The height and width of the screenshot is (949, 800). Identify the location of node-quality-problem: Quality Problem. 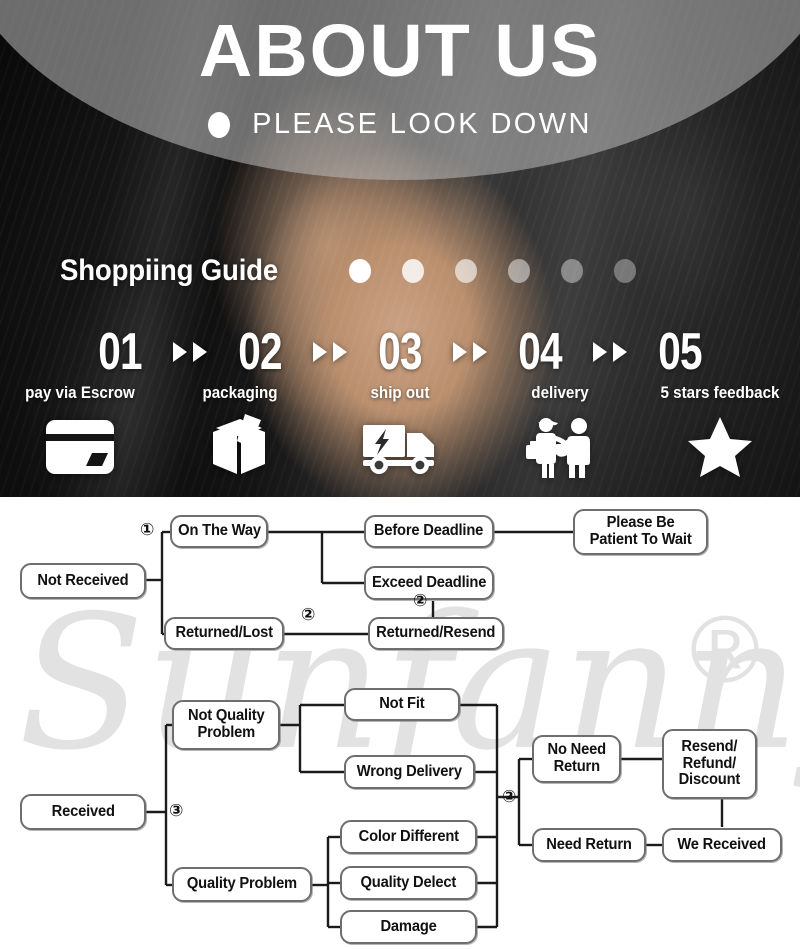
(242, 884).